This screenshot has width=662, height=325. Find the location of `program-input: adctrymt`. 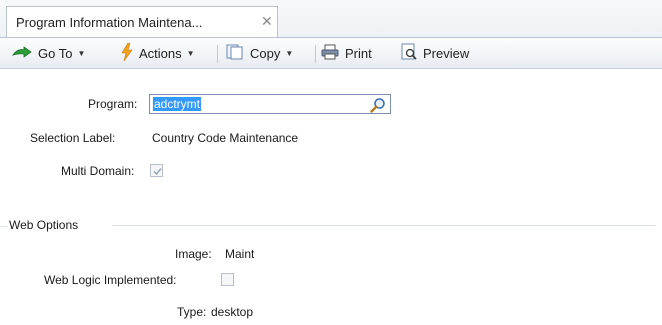

program-input: adctrymt is located at coordinates (270, 104).